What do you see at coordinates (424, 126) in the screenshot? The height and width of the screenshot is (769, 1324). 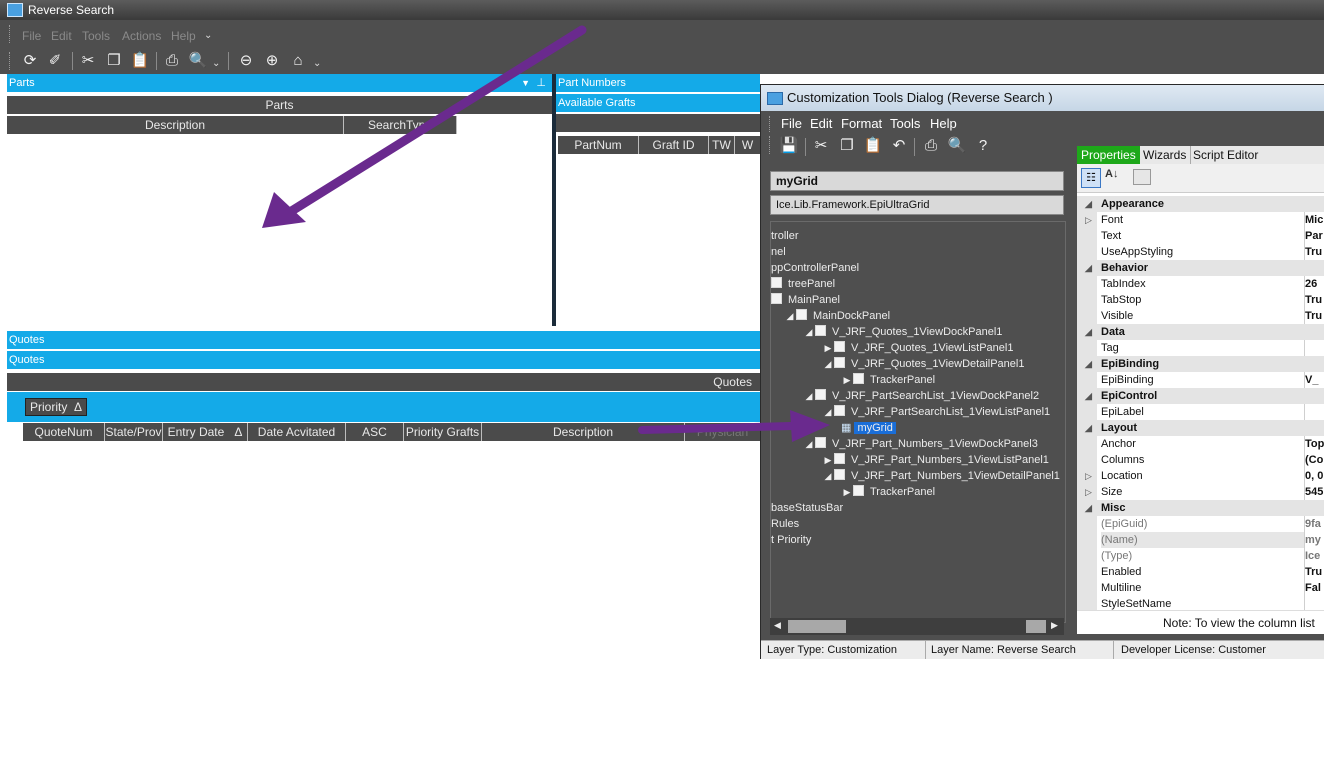 I see `annotation-arrow-diagonal` at bounding box center [424, 126].